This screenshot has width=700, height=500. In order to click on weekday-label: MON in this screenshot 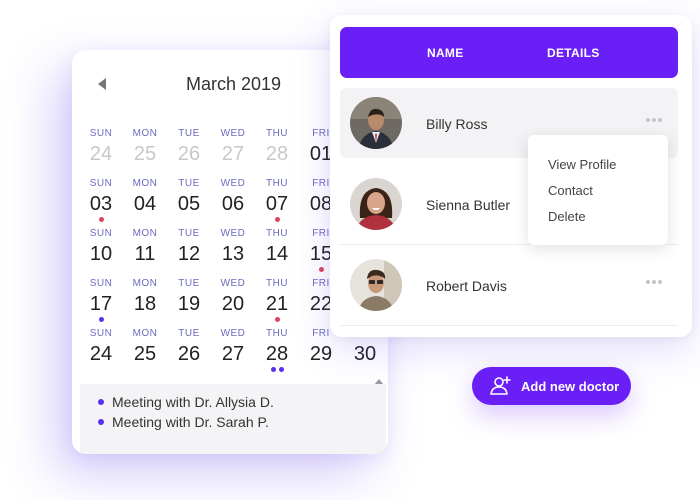, I will do `click(145, 283)`.